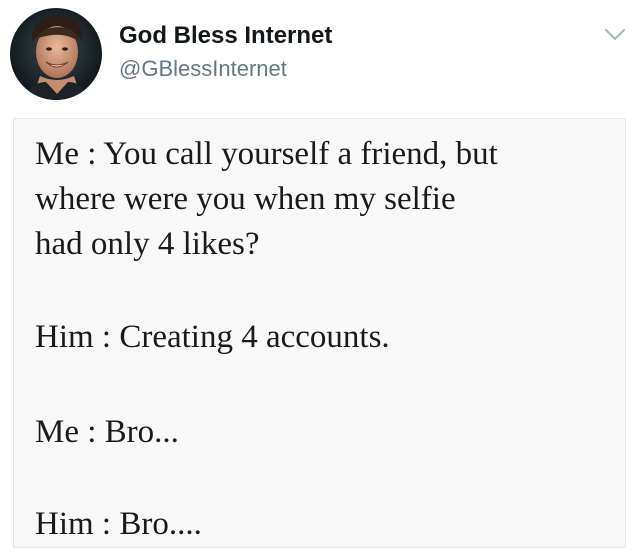 The image size is (640, 559). Describe the element at coordinates (266, 154) in the screenshot. I see `tweet-line: Me : You call yourself a friend, but` at that location.